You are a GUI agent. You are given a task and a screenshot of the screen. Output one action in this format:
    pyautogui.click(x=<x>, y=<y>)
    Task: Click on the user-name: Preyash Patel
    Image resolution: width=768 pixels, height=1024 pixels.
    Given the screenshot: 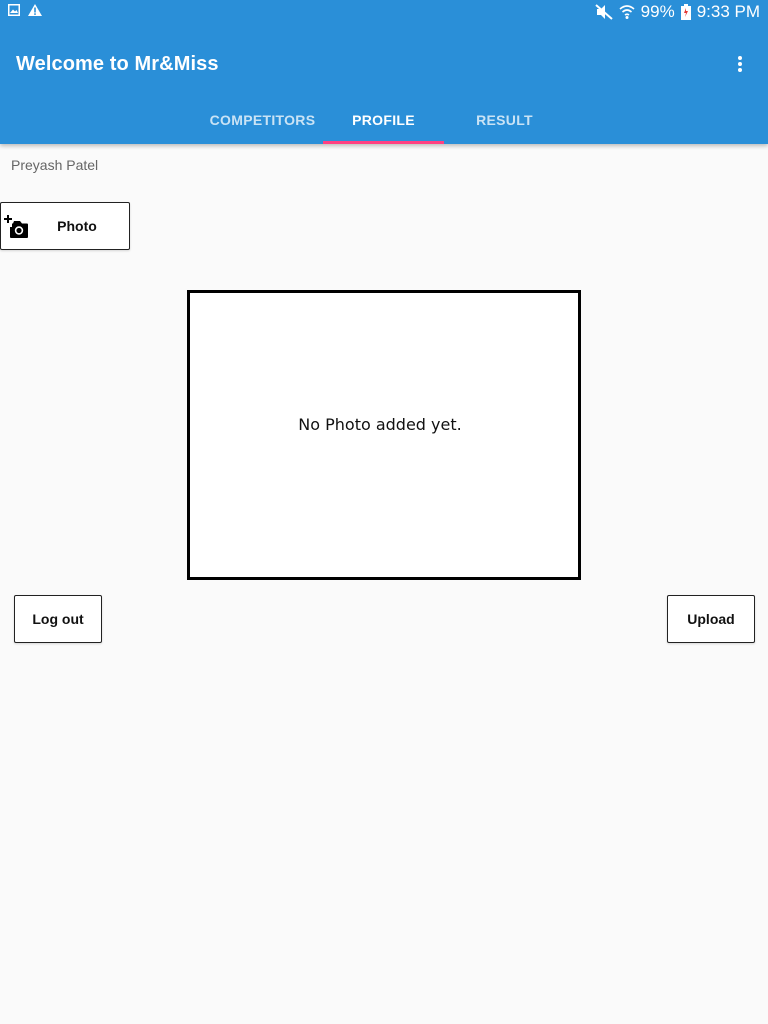 What is the action you would take?
    pyautogui.click(x=55, y=165)
    